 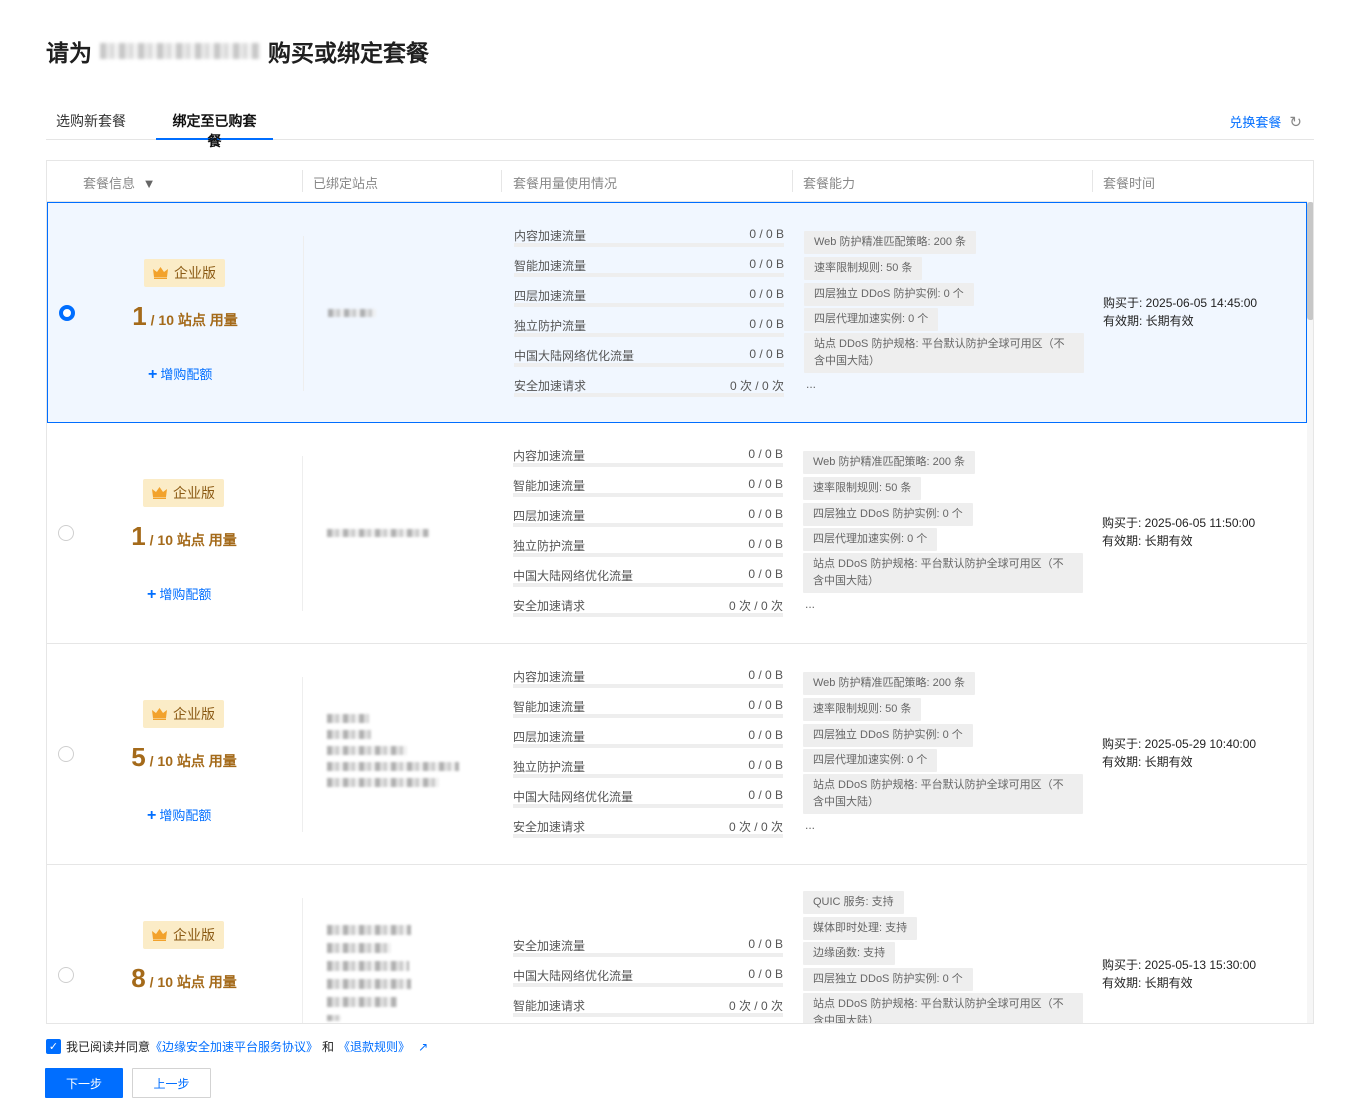 What do you see at coordinates (237, 51) in the screenshot?
I see `page-title: 请为 购买或绑定套餐` at bounding box center [237, 51].